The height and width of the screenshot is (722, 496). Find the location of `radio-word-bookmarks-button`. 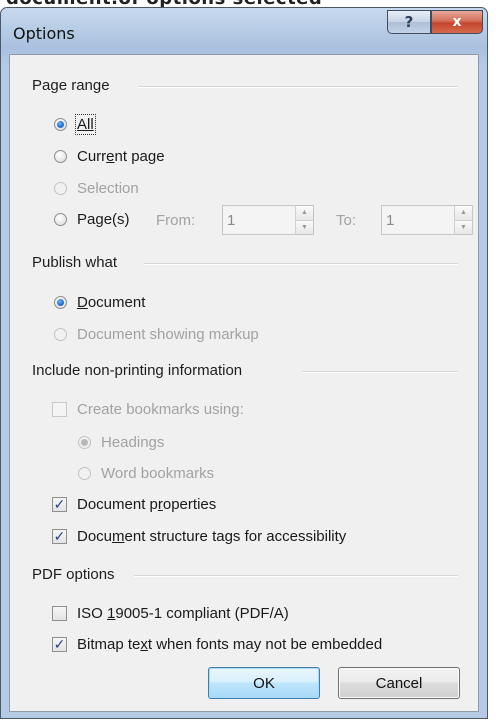

radio-word-bookmarks-button is located at coordinates (84, 473).